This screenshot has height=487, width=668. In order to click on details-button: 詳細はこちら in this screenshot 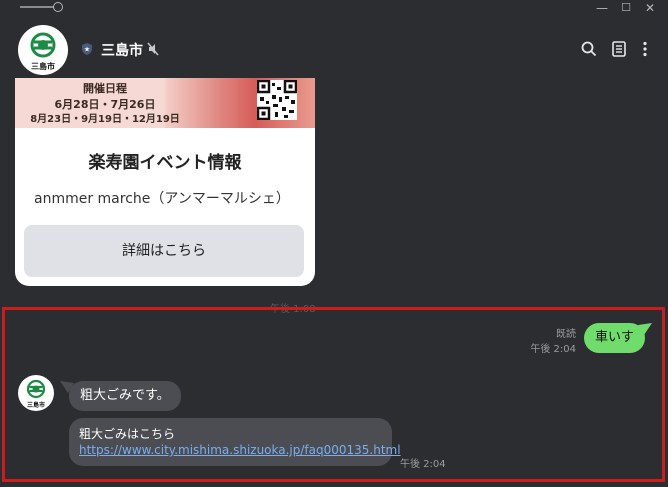, I will do `click(164, 251)`.